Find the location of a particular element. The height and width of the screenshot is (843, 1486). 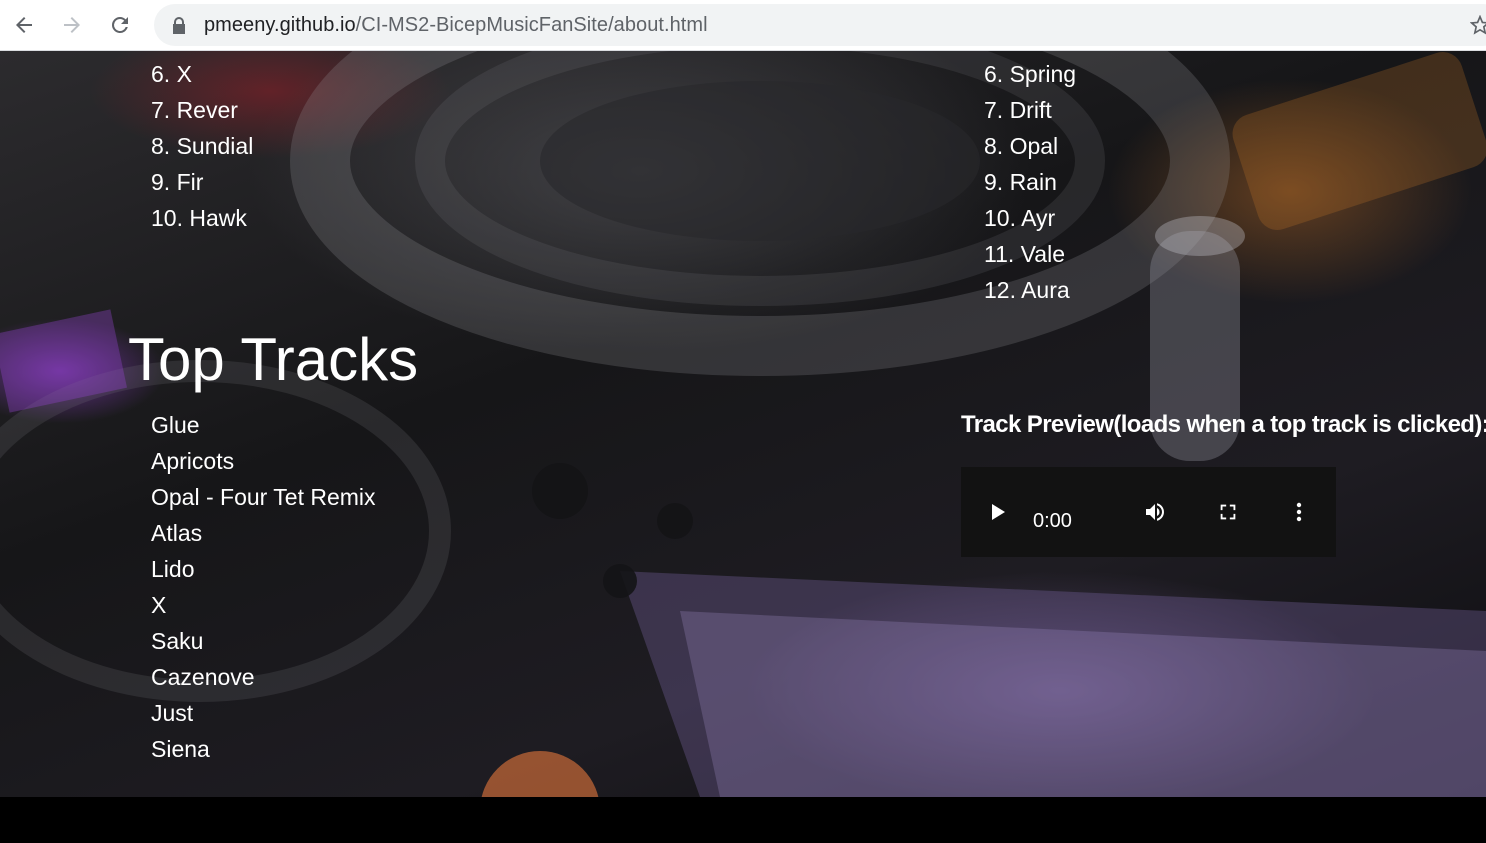

audio-player: 0:00 is located at coordinates (1148, 512).